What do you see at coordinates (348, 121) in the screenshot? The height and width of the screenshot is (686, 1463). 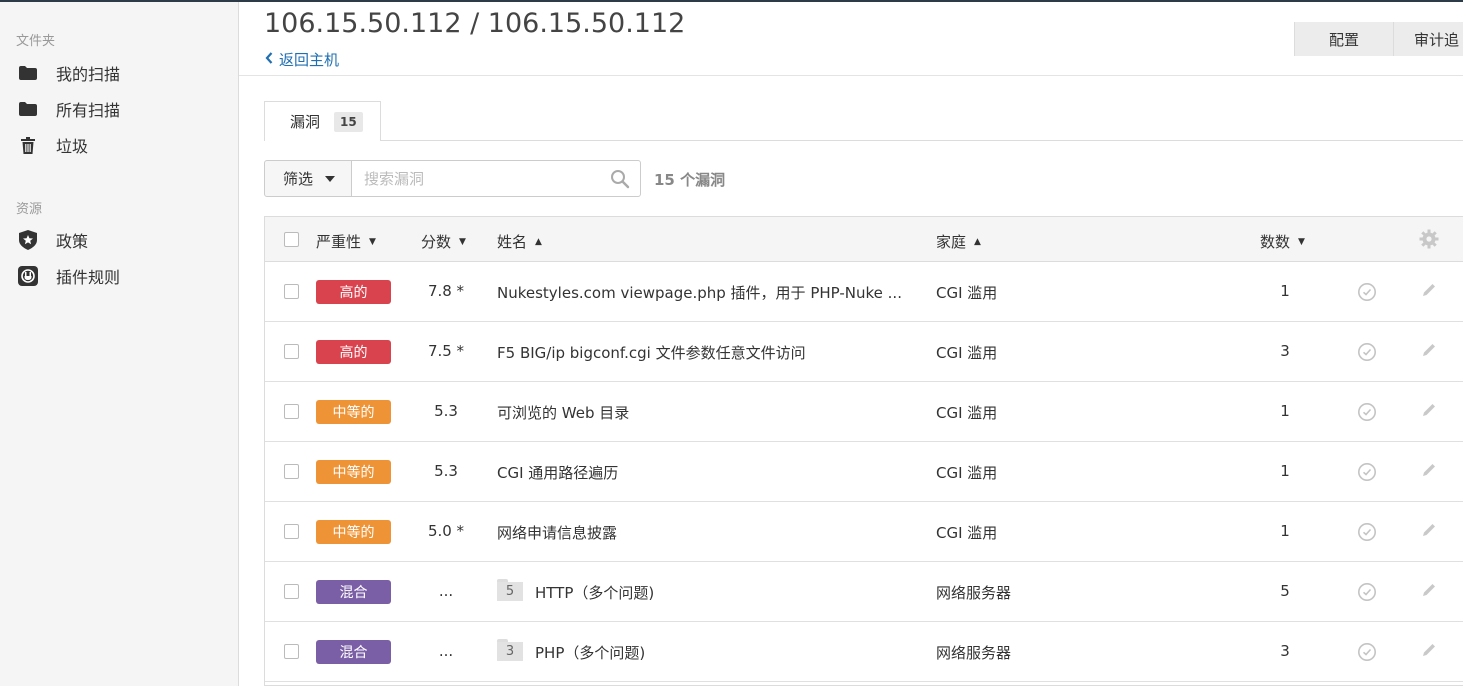 I see `tab-count-badge: 15` at bounding box center [348, 121].